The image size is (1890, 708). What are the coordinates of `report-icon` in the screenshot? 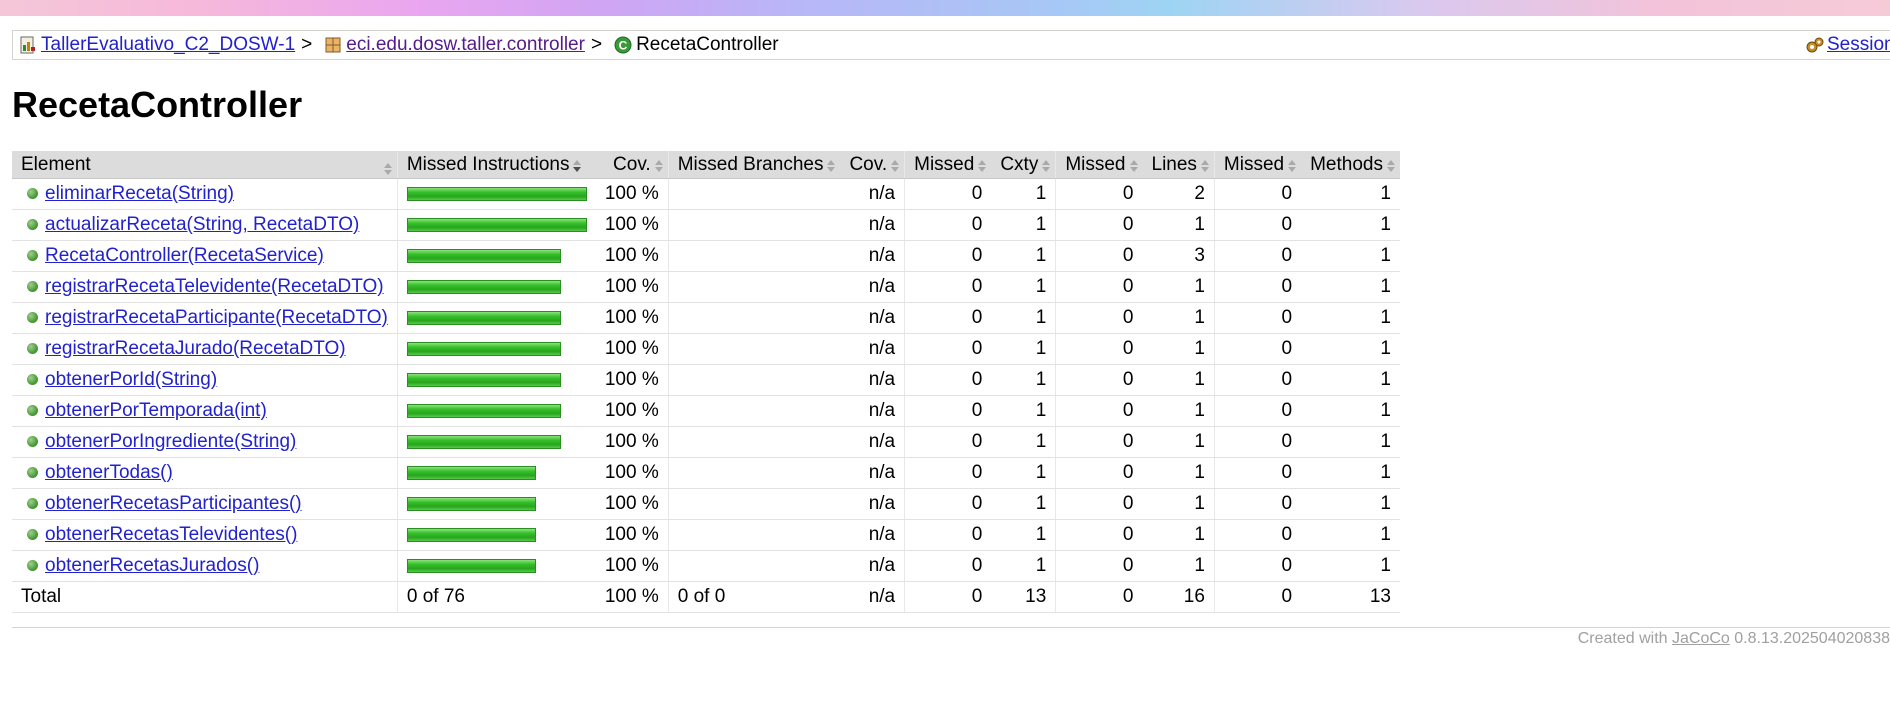 It's located at (28, 45).